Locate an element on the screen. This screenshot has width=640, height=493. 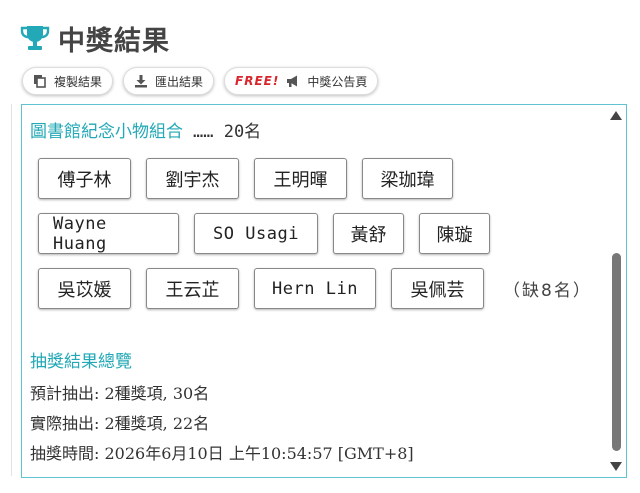
winner-row-3: 吳苡媛 王云芷 Hern Lin 吳佩芸 （缺8名） is located at coordinates (315, 288).